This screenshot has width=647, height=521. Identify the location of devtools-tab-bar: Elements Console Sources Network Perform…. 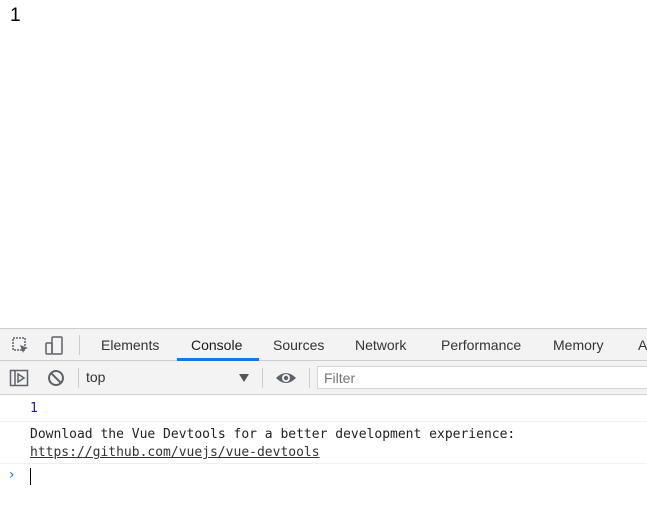
(323, 344).